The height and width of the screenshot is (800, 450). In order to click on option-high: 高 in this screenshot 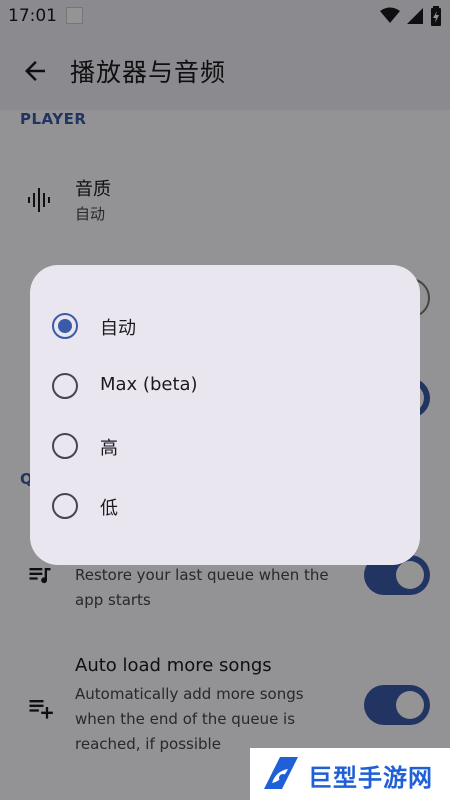, I will do `click(225, 445)`.